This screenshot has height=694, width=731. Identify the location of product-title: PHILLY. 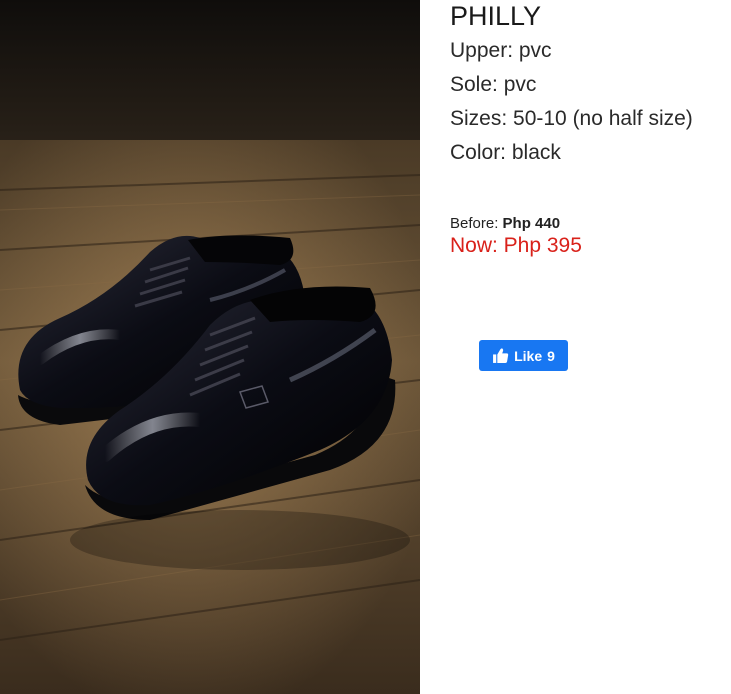
(496, 16).